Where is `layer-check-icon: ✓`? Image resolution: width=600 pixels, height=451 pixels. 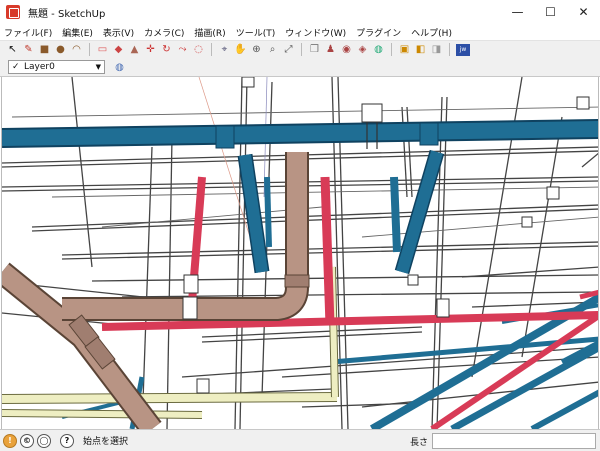
layer-check-icon: ✓ is located at coordinates (16, 67).